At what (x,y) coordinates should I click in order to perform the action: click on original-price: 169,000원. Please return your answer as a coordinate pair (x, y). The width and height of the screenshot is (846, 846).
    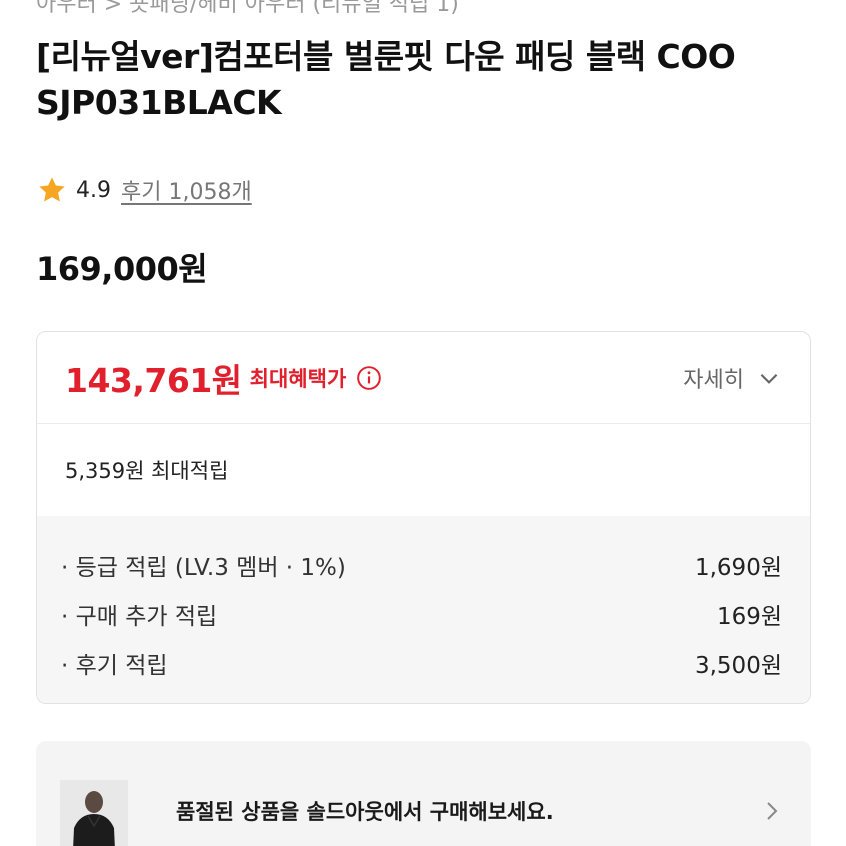
    Looking at the image, I should click on (122, 269).